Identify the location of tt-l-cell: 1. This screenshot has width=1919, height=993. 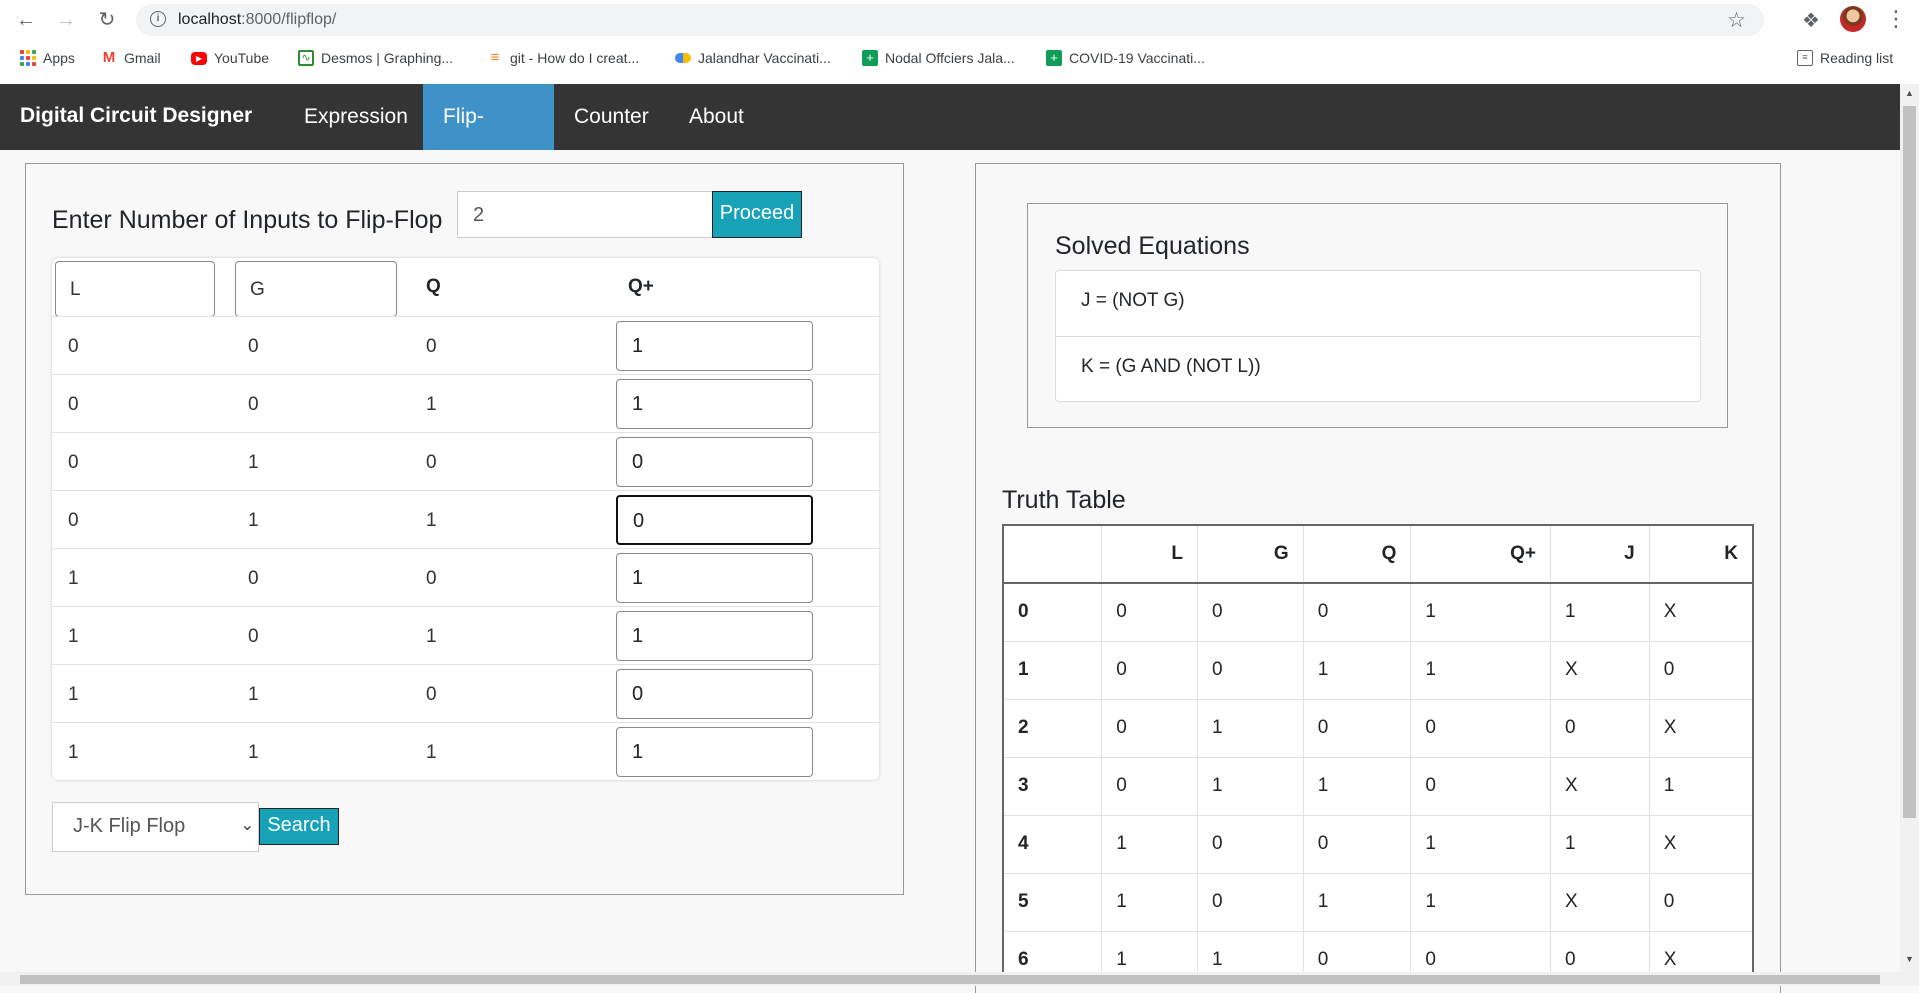
(1149, 951).